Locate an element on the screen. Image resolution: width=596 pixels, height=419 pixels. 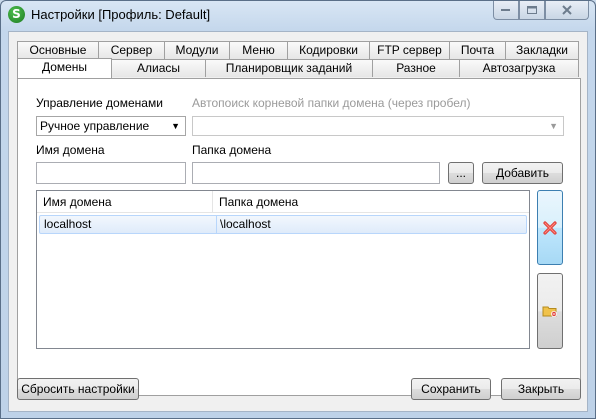
minimize-icon is located at coordinates (505, 10).